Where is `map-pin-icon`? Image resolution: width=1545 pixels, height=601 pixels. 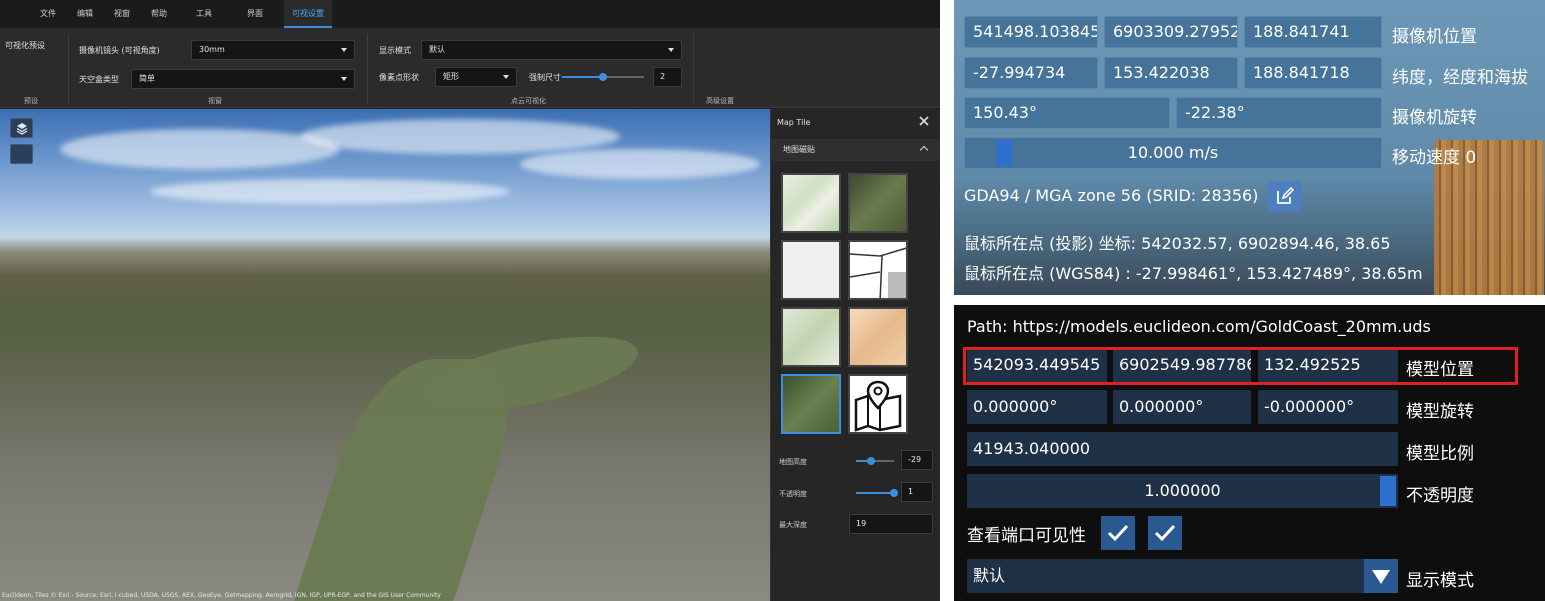
map-pin-icon is located at coordinates (878, 406).